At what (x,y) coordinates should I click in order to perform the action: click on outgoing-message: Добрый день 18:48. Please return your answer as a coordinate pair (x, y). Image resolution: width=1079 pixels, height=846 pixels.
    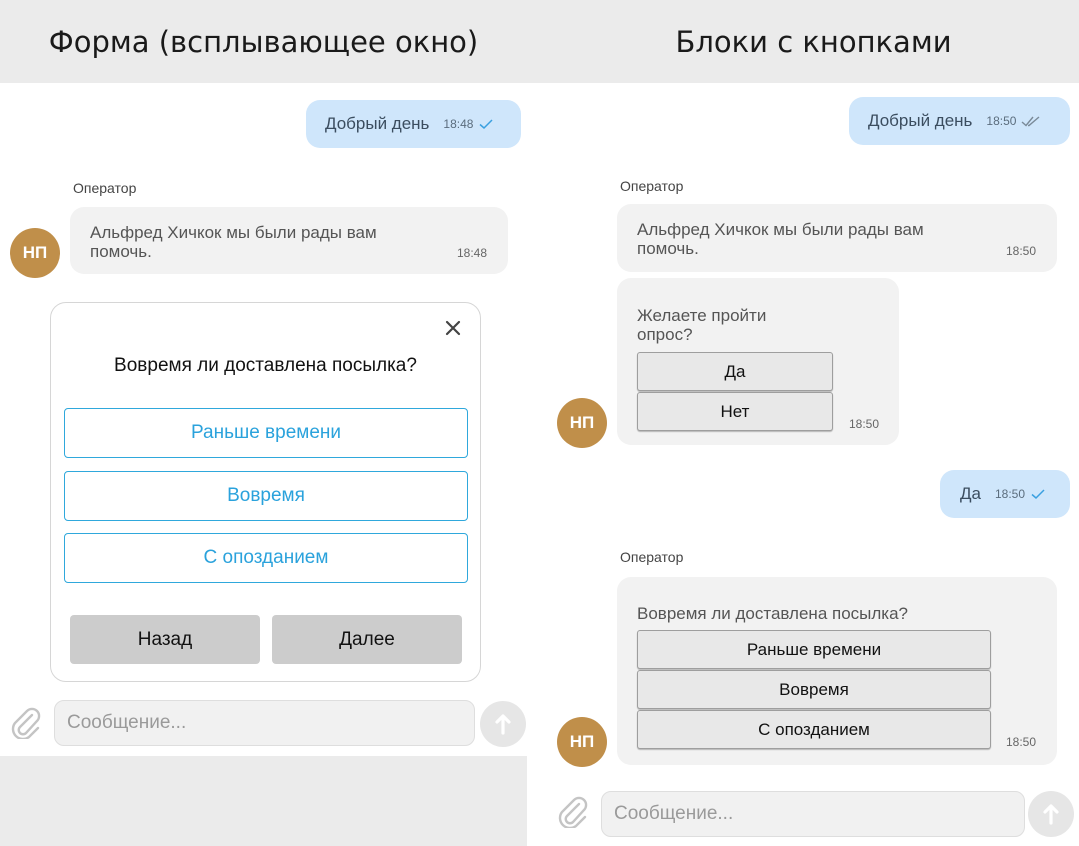
    Looking at the image, I should click on (413, 124).